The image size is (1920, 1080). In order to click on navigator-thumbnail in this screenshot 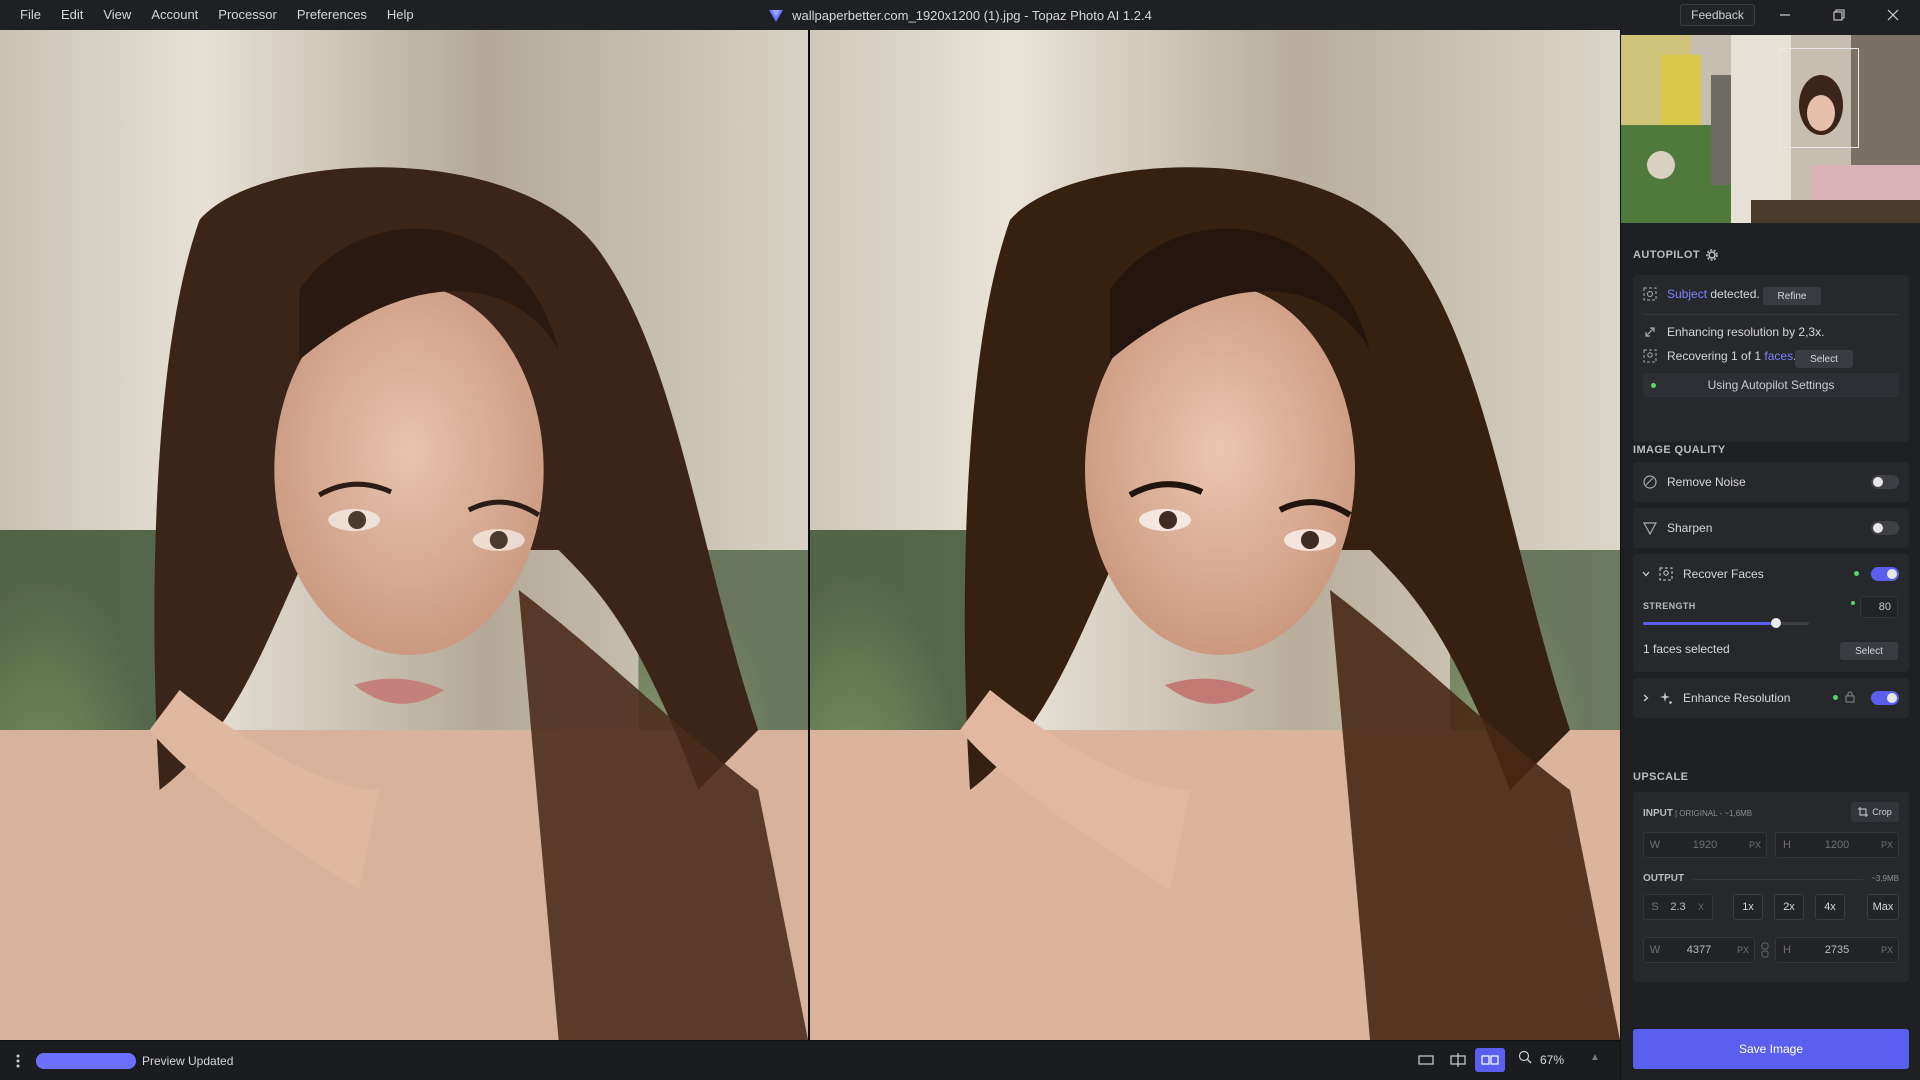, I will do `click(1770, 129)`.